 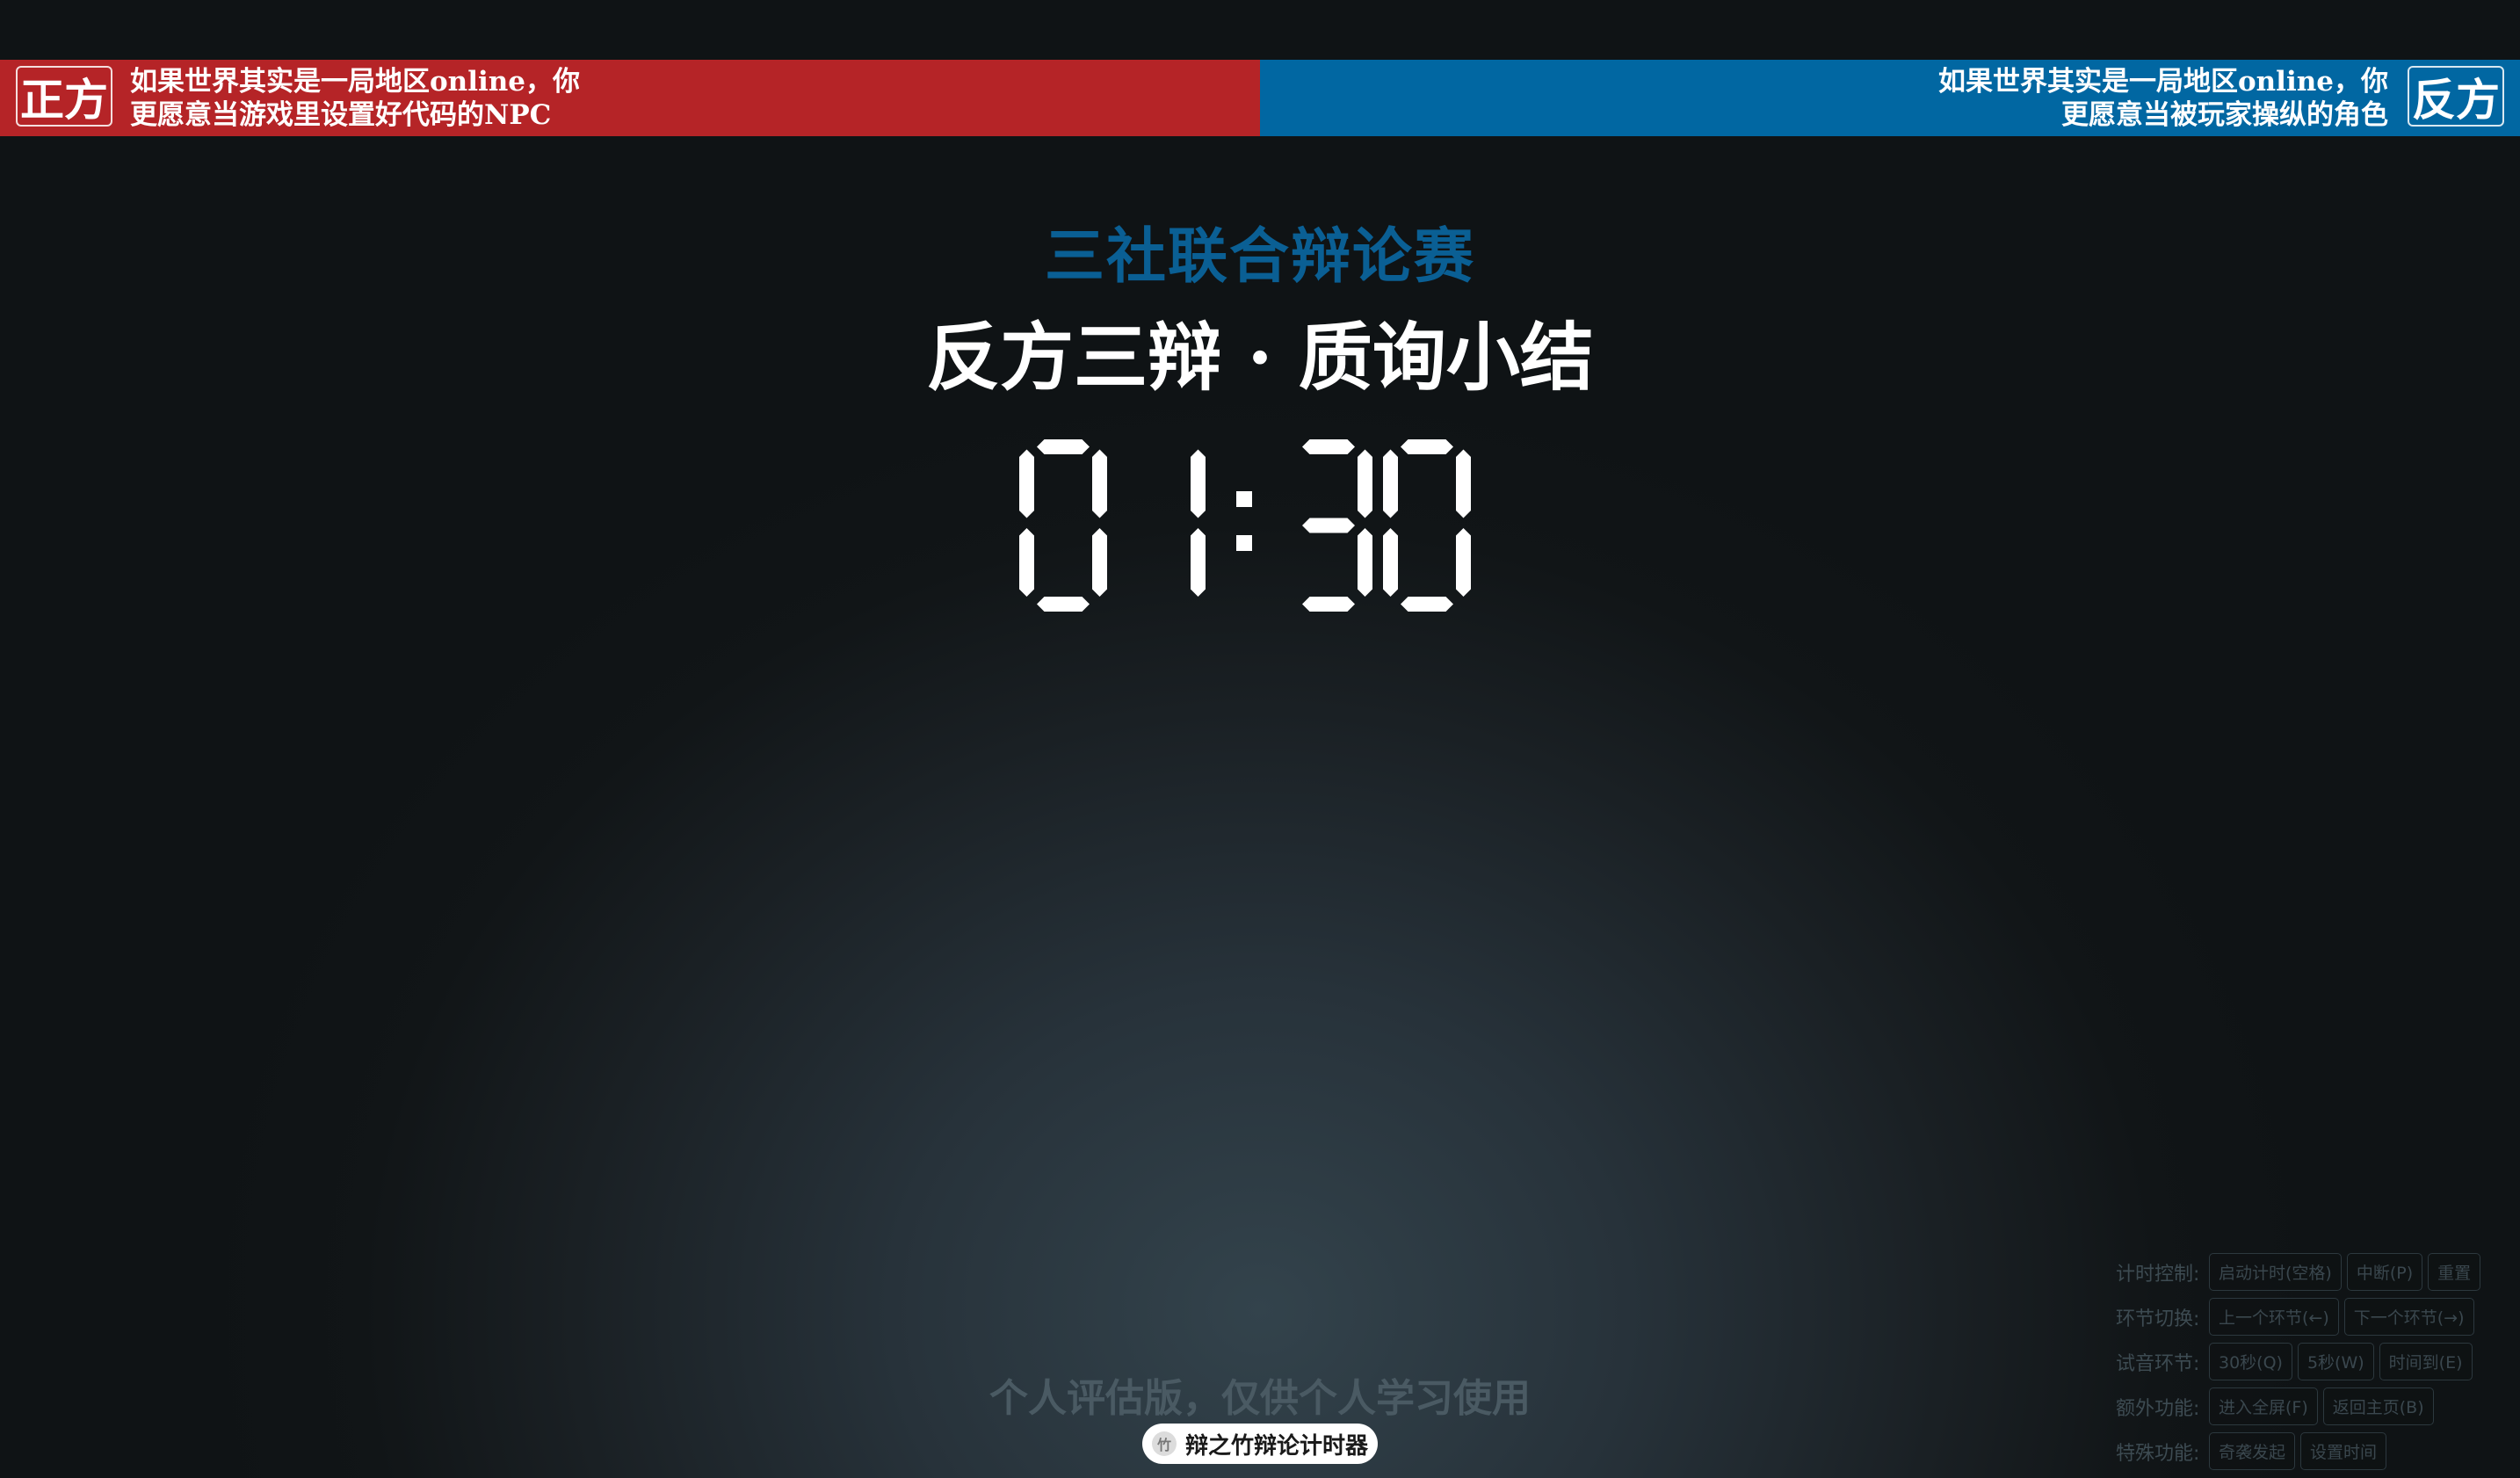 I want to click on control-row: 特殊功能: 奇袭发起 设置时间, so click(x=2313, y=1451).